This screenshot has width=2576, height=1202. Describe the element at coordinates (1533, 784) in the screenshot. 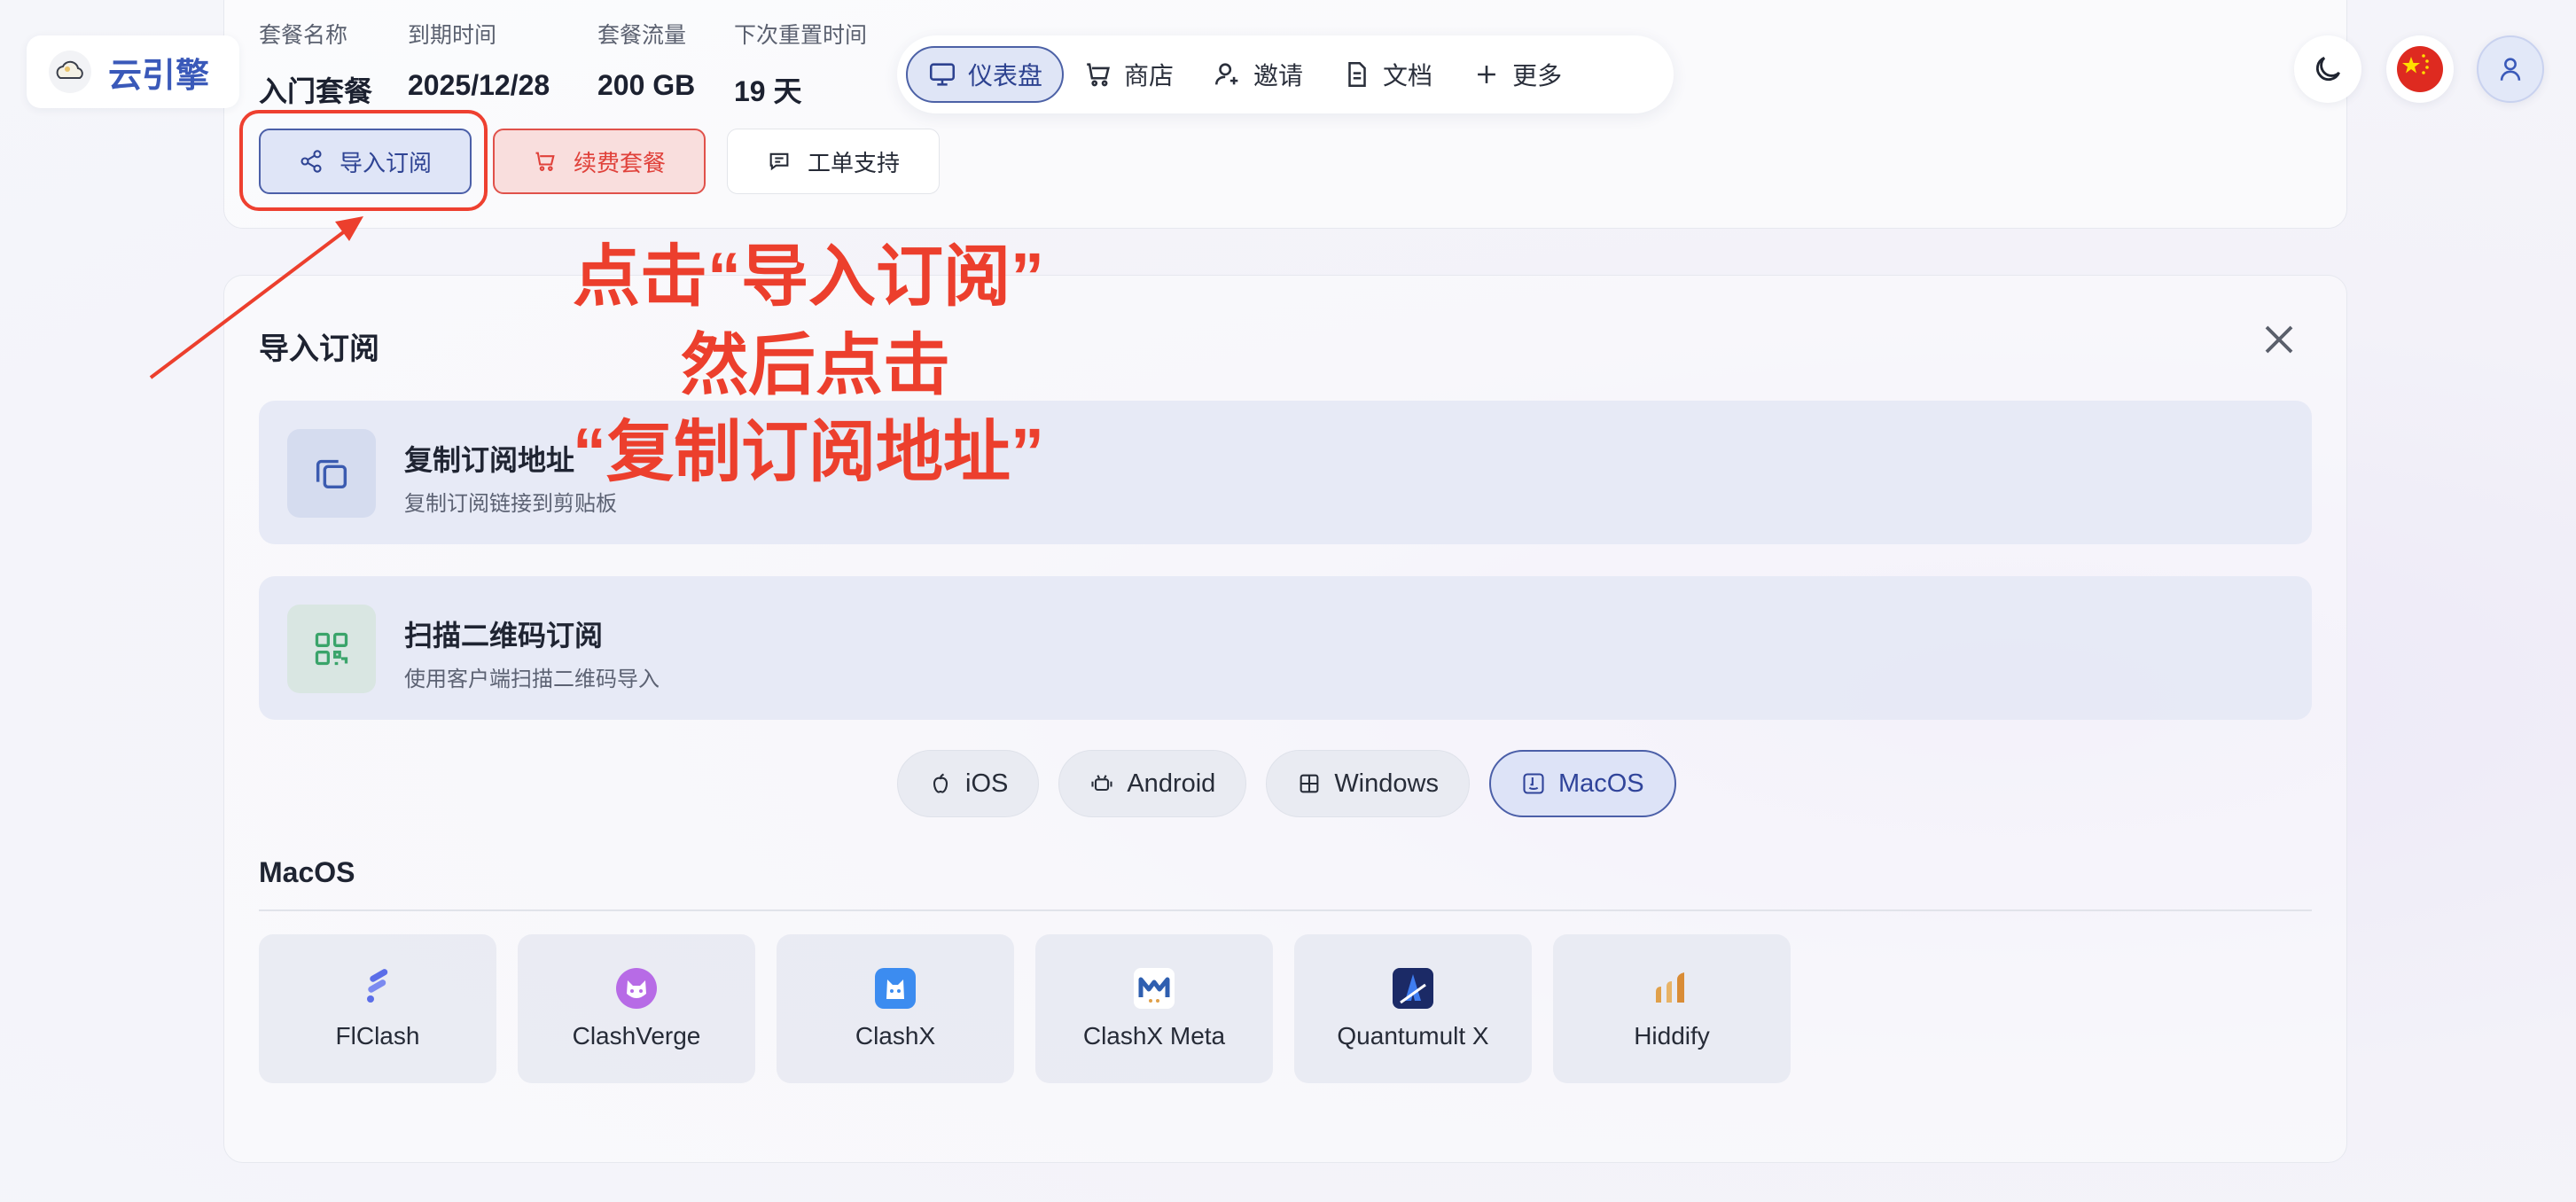

I see `macos-icon` at that location.